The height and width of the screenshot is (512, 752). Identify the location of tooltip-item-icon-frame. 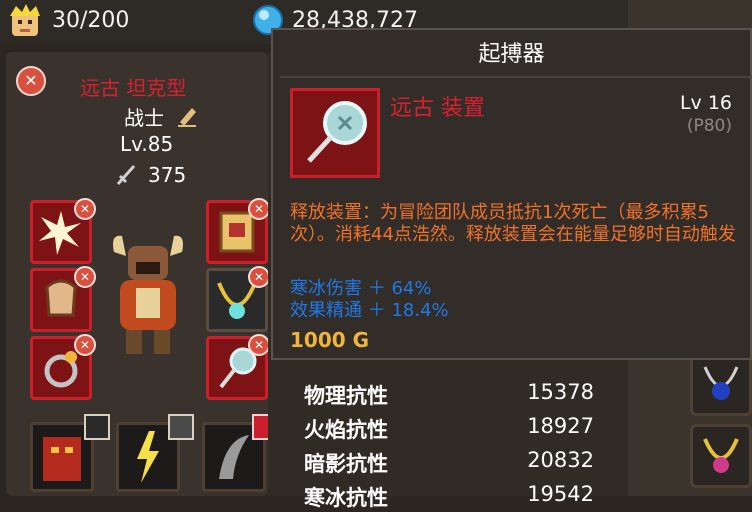
(335, 133).